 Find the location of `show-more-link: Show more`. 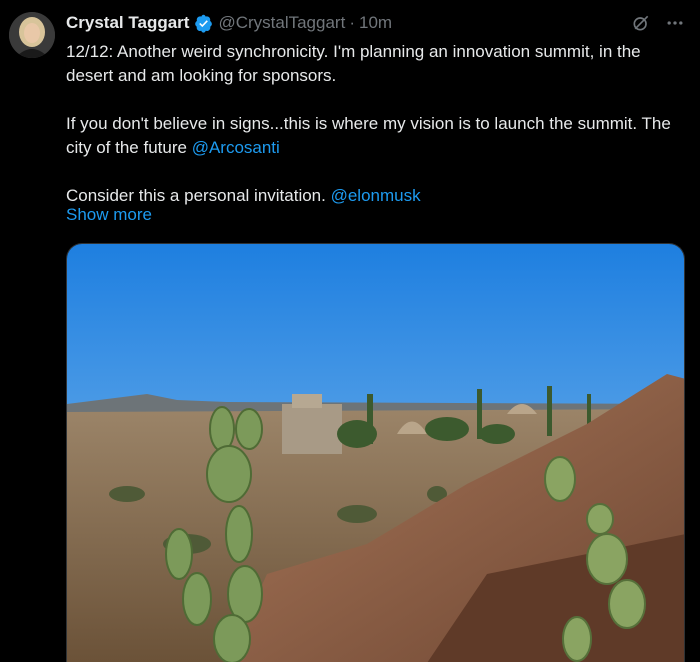

show-more-link: Show more is located at coordinates (109, 215).